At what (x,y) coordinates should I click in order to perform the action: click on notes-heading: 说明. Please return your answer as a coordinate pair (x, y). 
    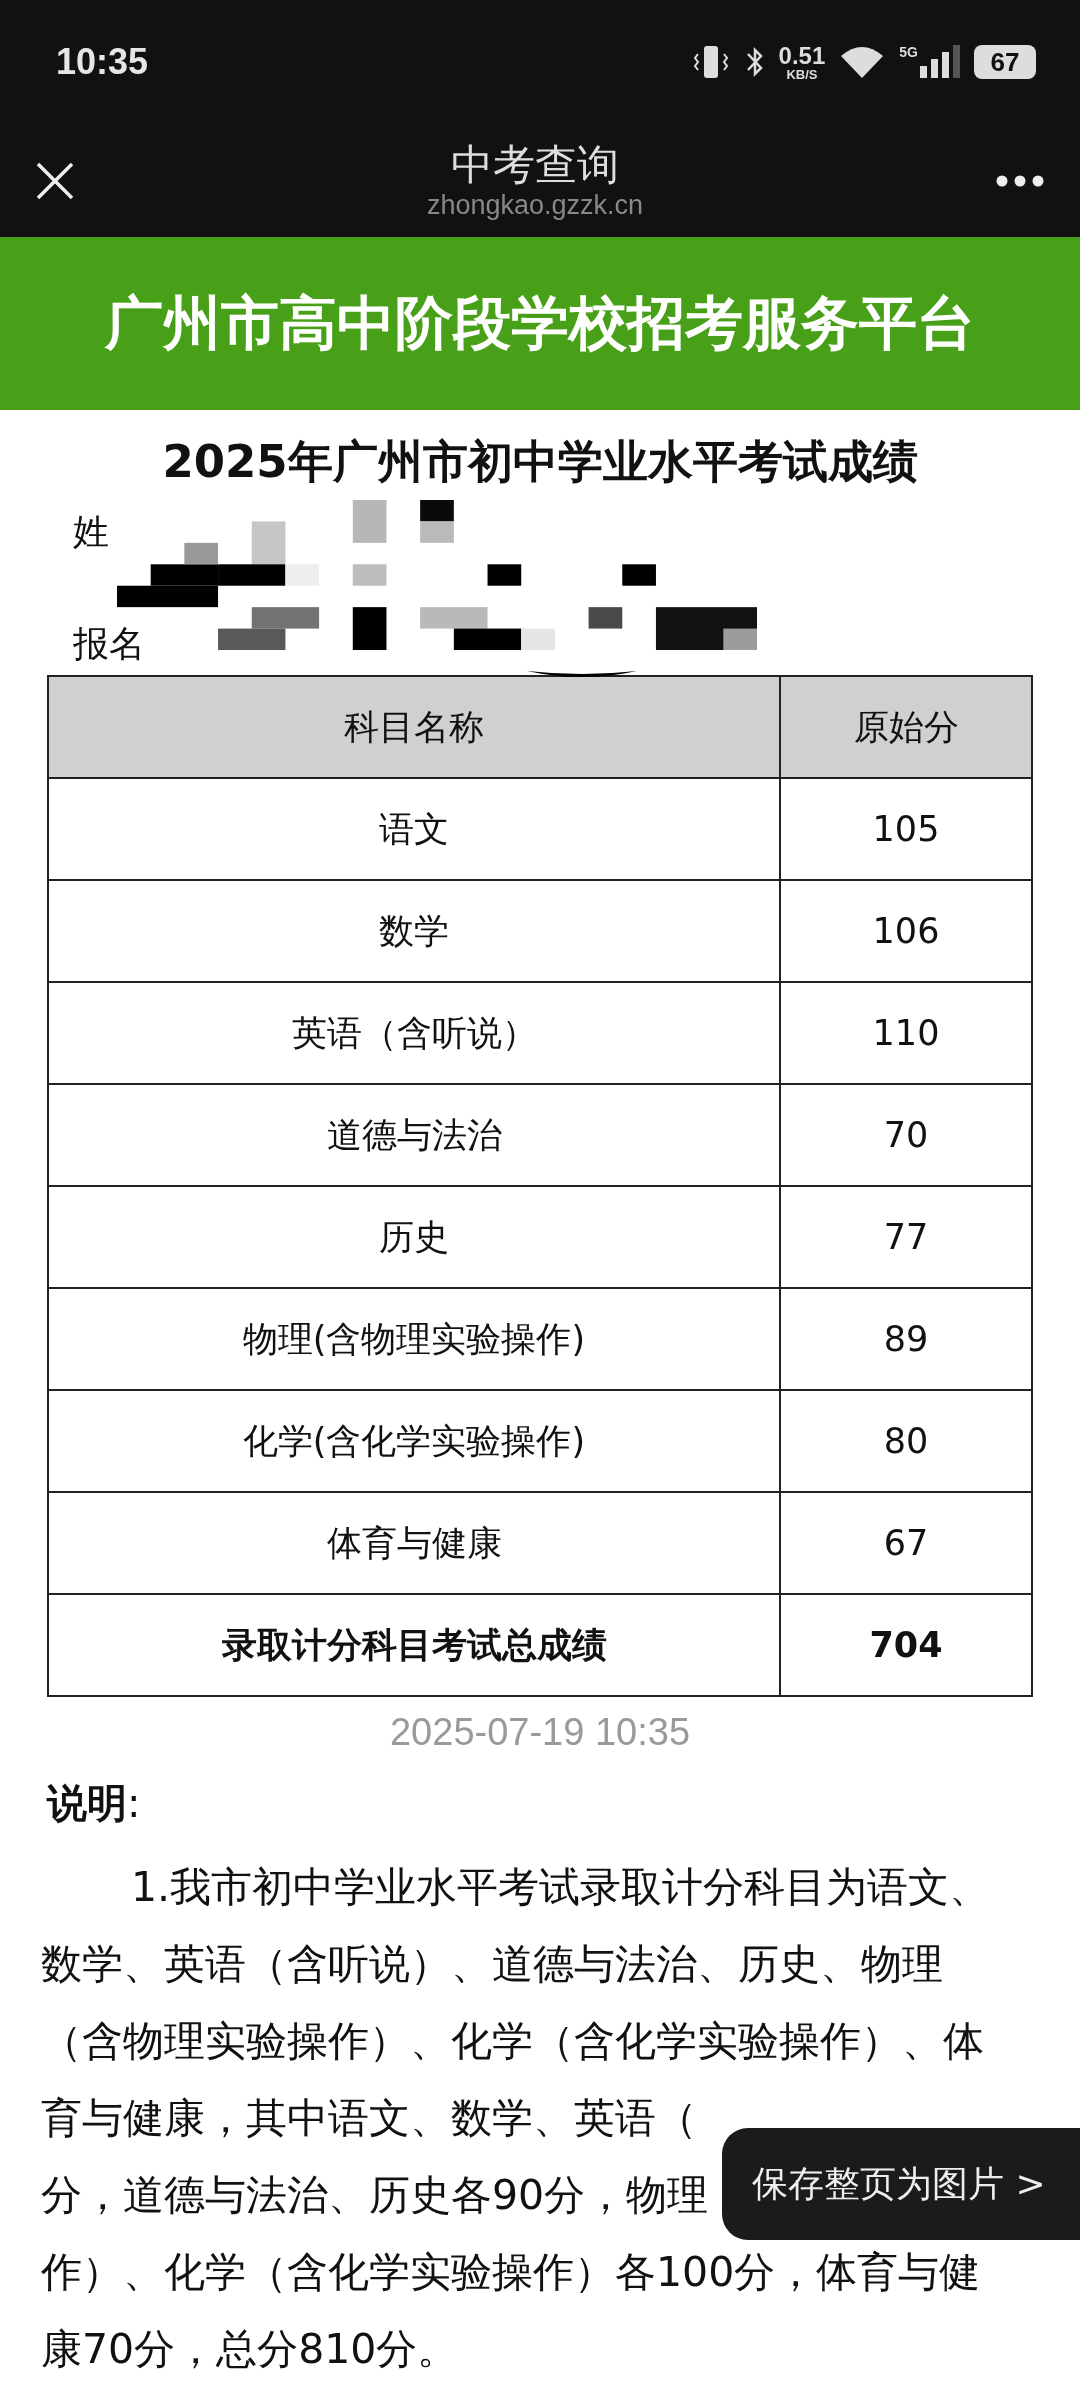
    Looking at the image, I should click on (87, 1803).